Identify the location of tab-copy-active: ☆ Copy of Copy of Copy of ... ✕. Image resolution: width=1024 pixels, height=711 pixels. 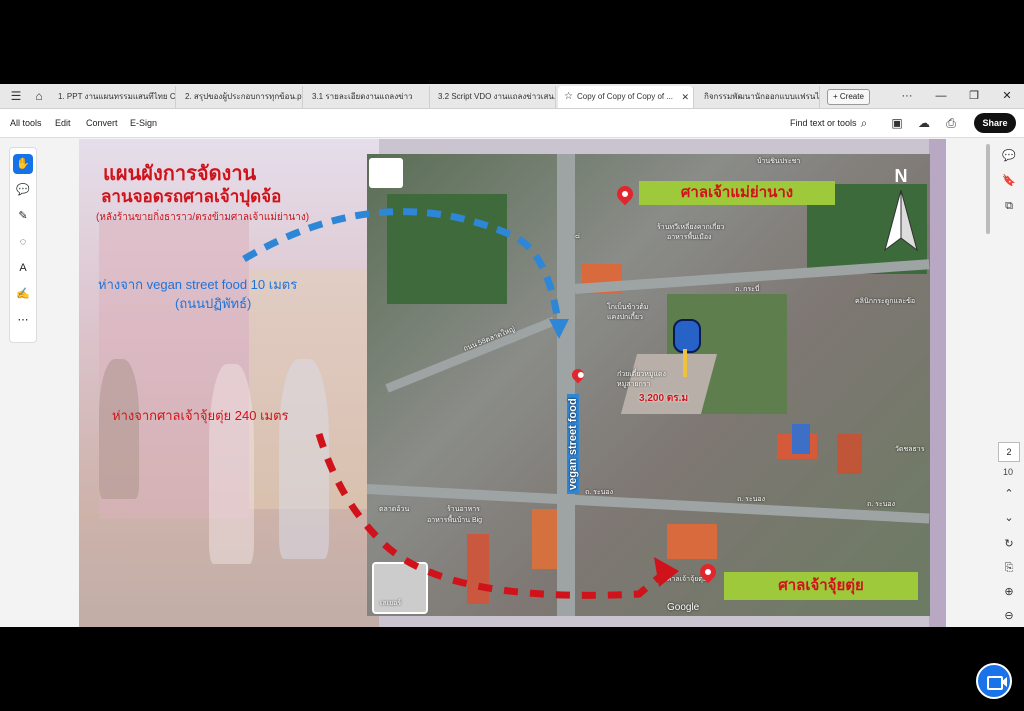
(626, 97).